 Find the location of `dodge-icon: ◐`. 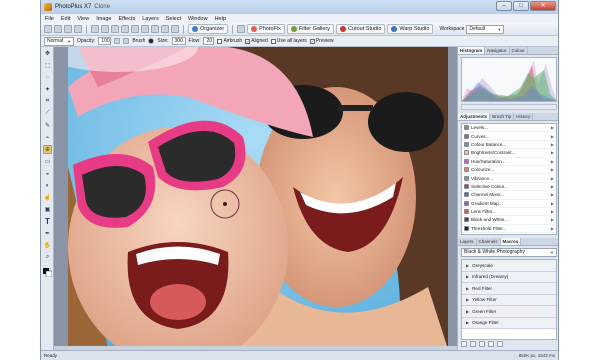

dodge-icon: ◐ is located at coordinates (47, 185).